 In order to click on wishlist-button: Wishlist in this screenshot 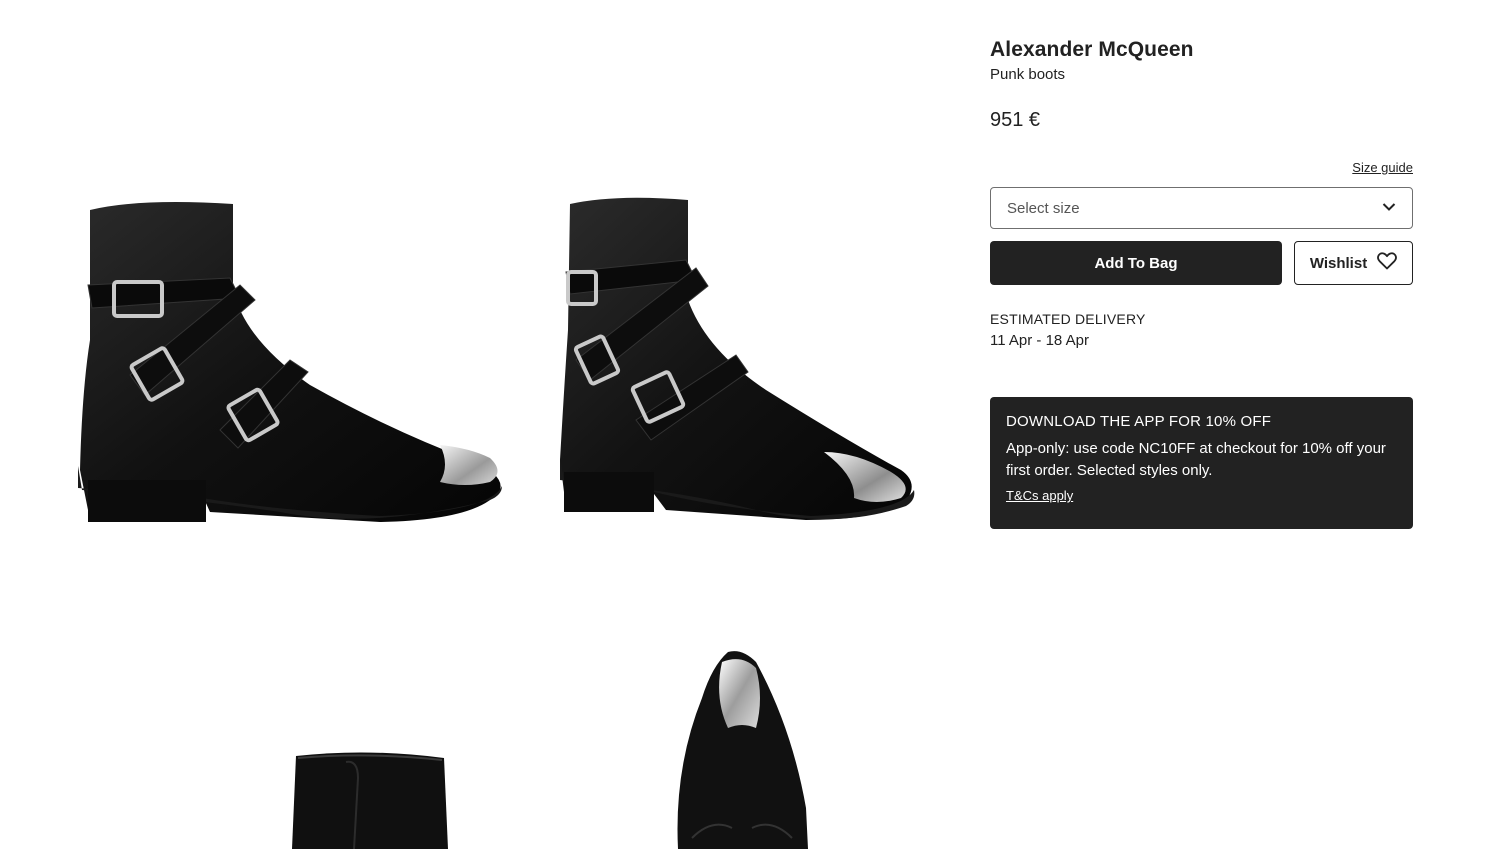, I will do `click(1353, 263)`.